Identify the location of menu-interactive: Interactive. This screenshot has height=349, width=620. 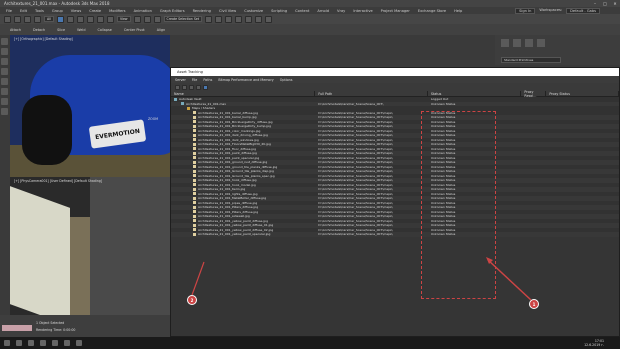
(362, 11).